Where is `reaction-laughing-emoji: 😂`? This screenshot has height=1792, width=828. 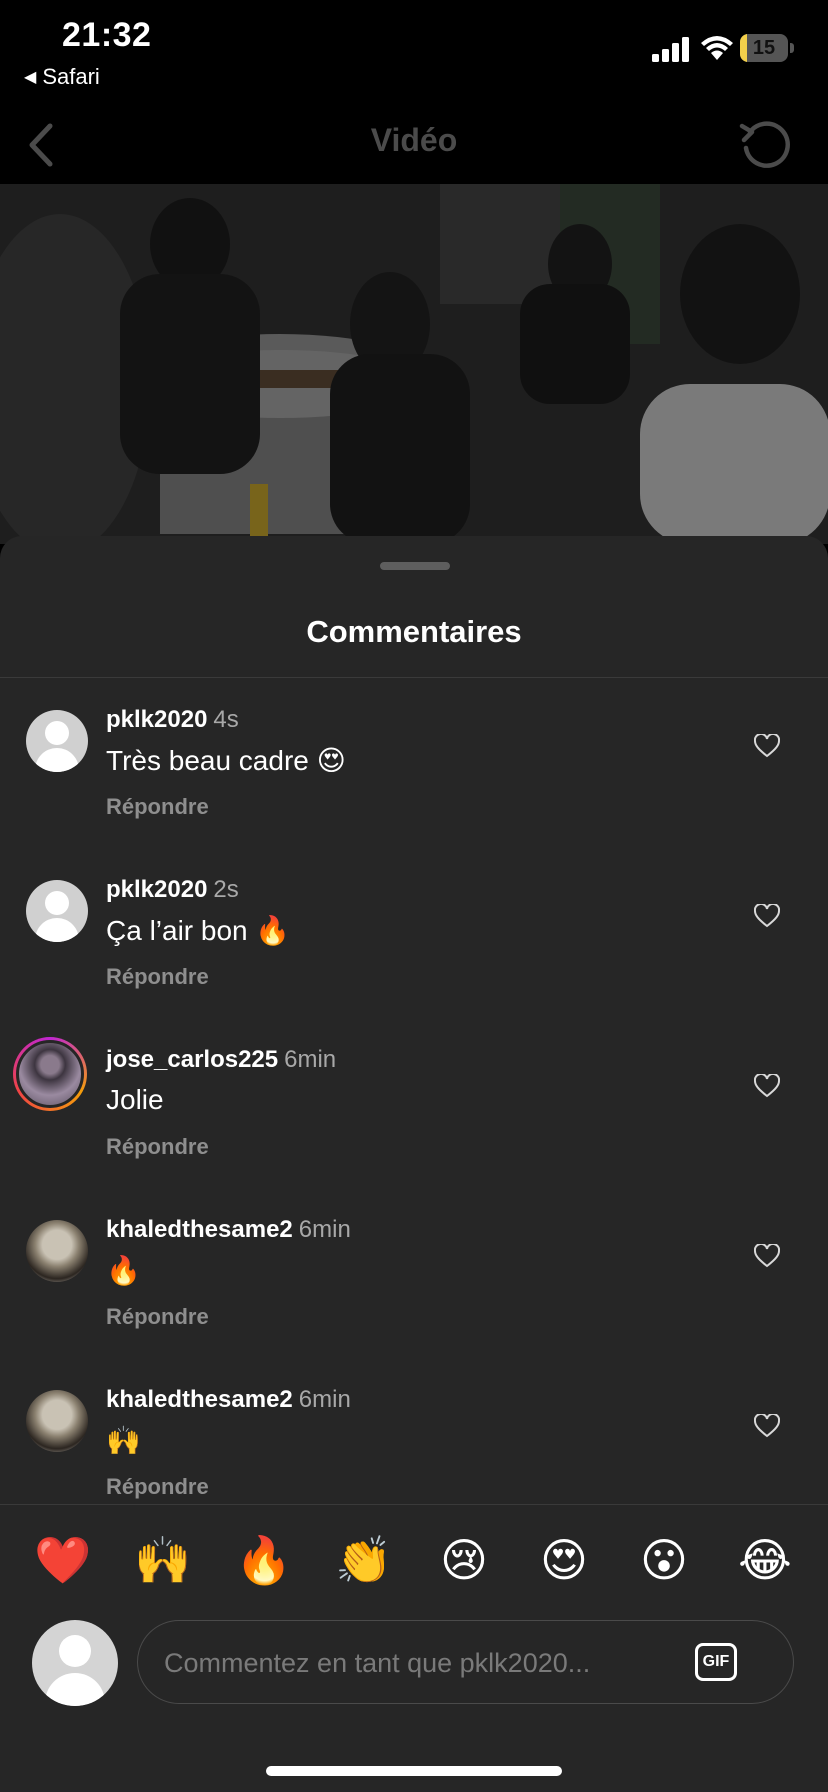 reaction-laughing-emoji: 😂 is located at coordinates (765, 1560).